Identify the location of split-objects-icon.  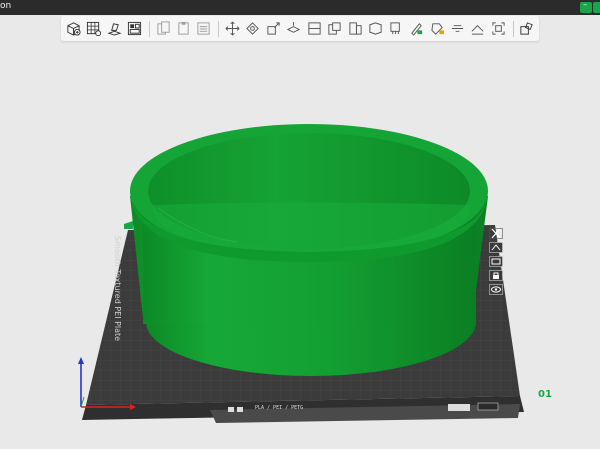
(334, 29).